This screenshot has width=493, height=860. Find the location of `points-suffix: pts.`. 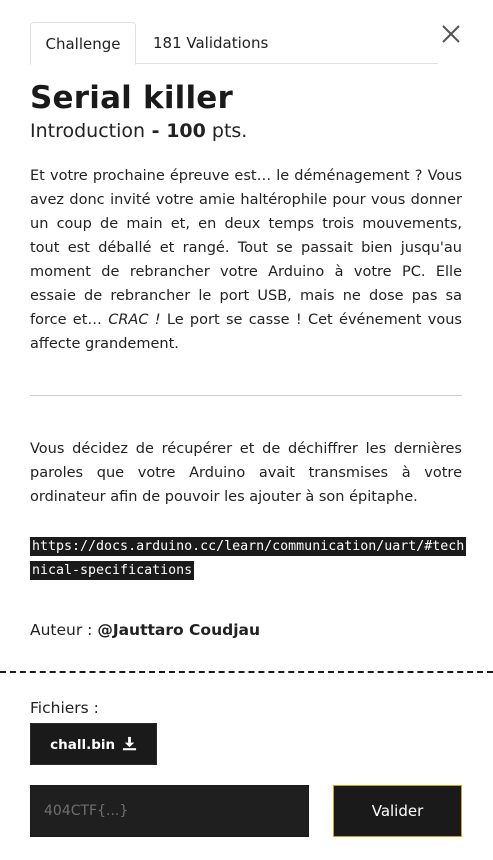

points-suffix: pts. is located at coordinates (226, 131).